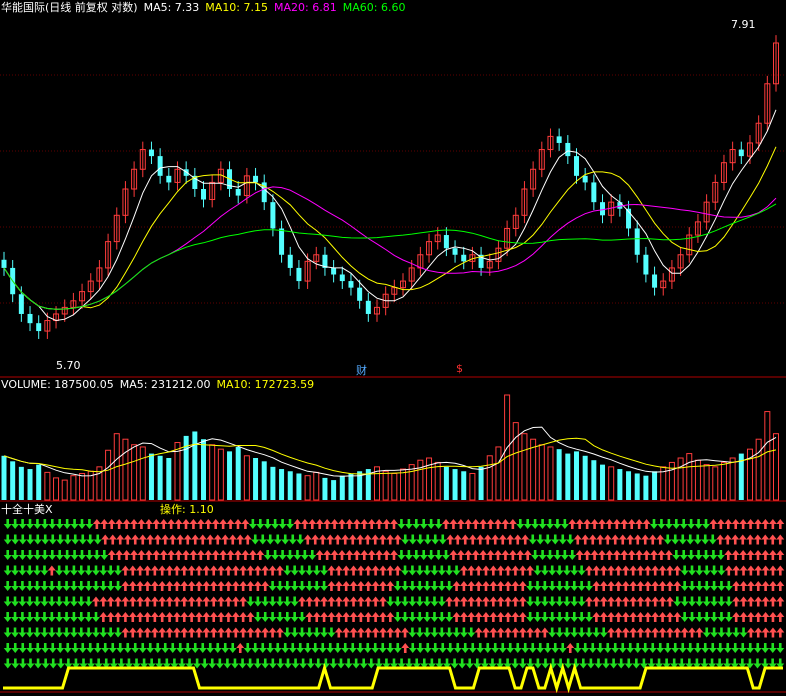 The image size is (786, 696). What do you see at coordinates (459, 368) in the screenshot?
I see `event-marker: $` at bounding box center [459, 368].